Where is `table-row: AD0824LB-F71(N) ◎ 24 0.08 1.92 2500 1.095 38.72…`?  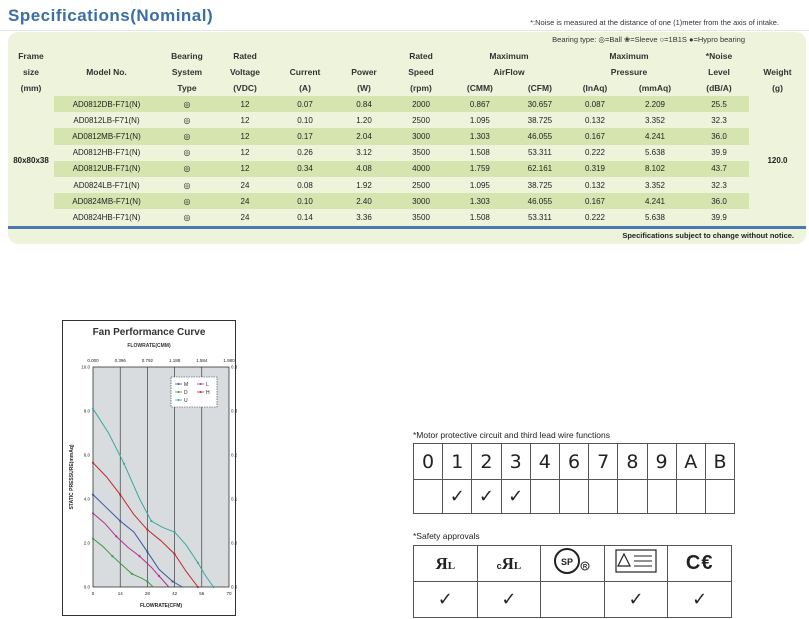 table-row: AD0824LB-F71(N) ◎ 24 0.08 1.92 2500 1.095 38.72… is located at coordinates (407, 185).